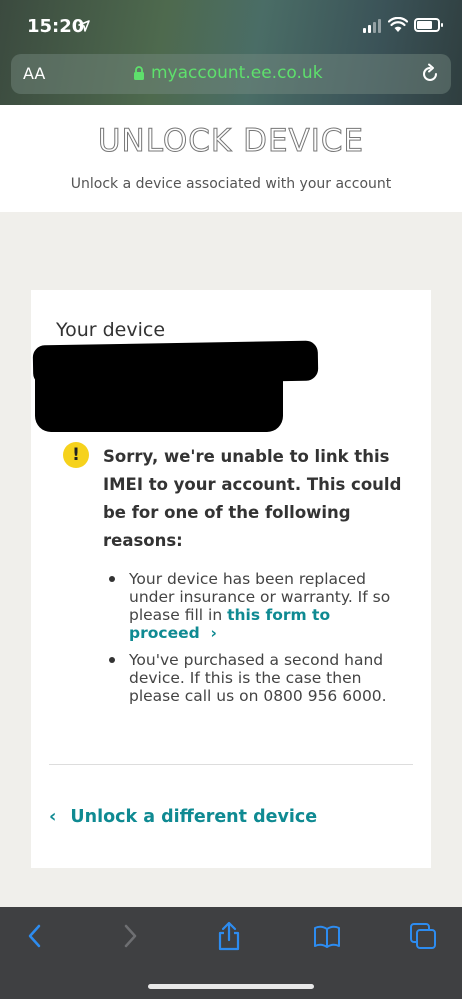 The height and width of the screenshot is (999, 462). What do you see at coordinates (213, 633) in the screenshot?
I see `chevron-right-icon: ›` at bounding box center [213, 633].